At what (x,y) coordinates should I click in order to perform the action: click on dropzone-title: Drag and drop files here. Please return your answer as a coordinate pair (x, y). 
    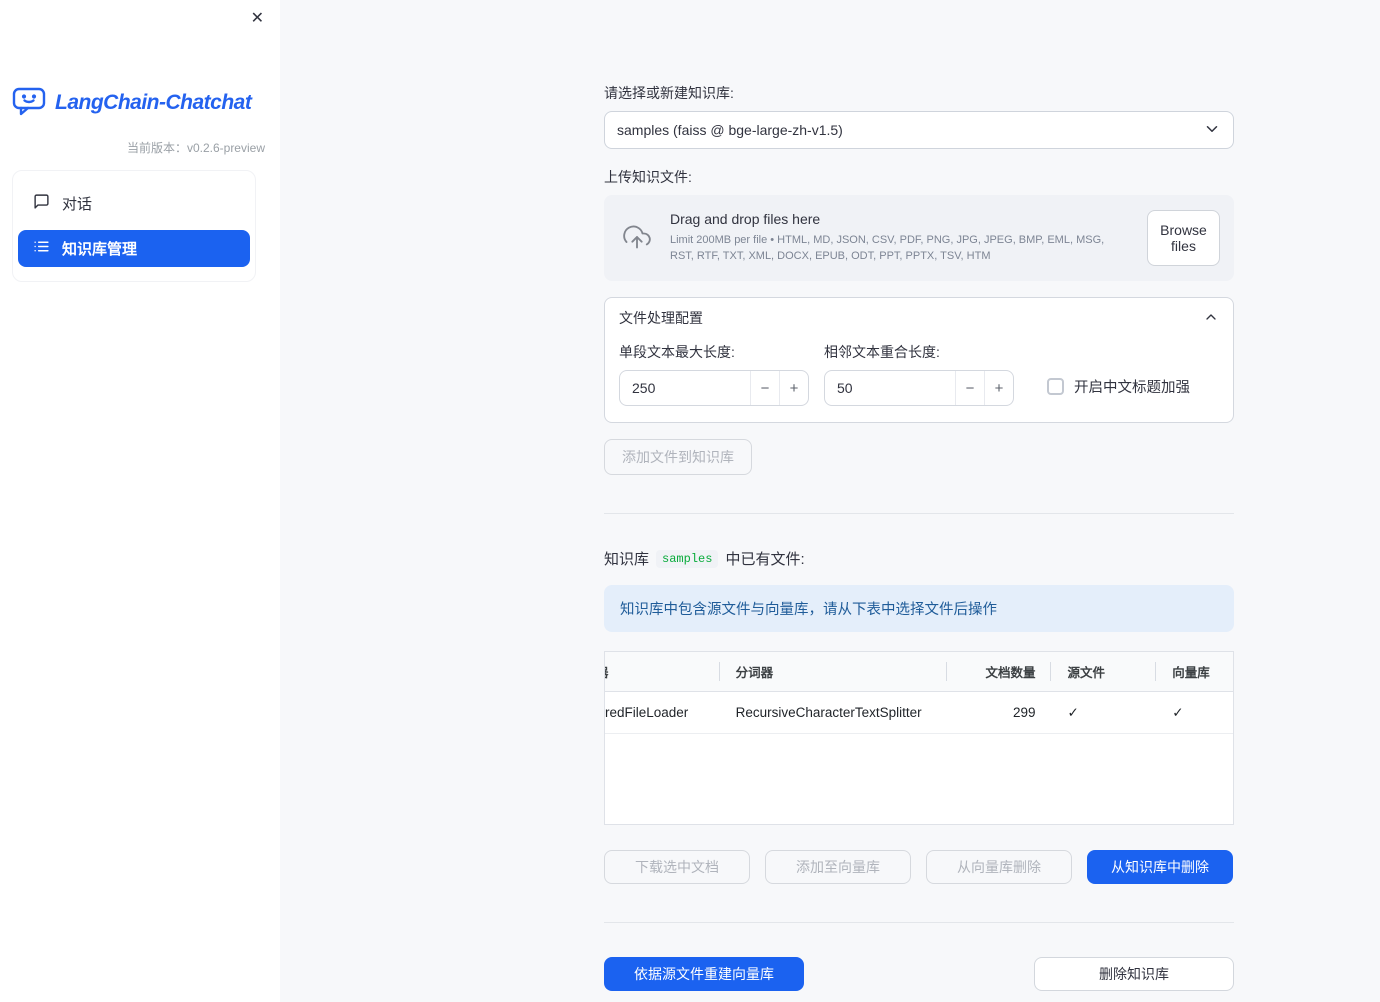
    Looking at the image, I should click on (745, 219).